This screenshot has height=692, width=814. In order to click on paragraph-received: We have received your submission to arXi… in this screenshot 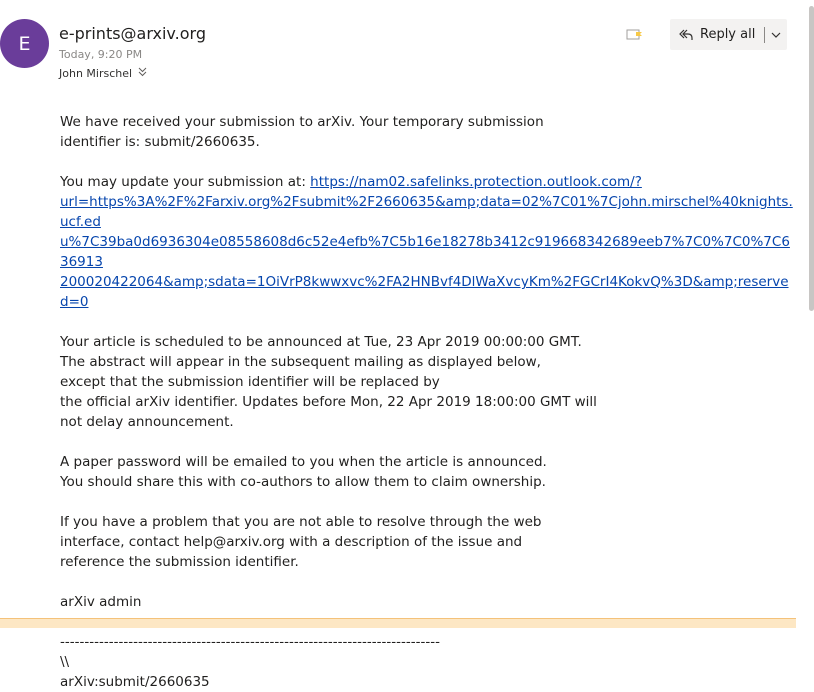, I will do `click(427, 132)`.